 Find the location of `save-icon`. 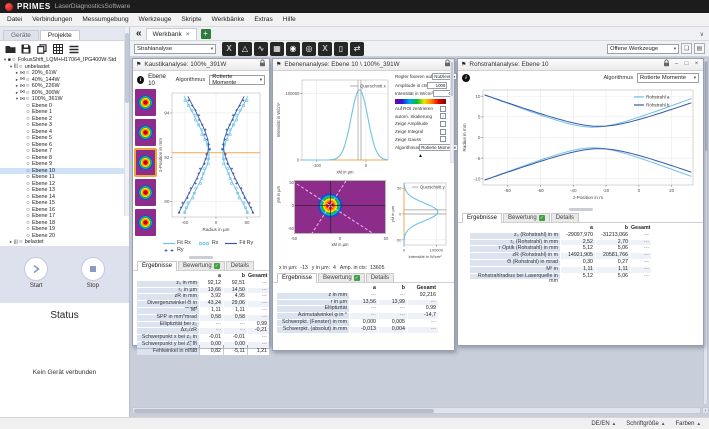

save-icon is located at coordinates (26, 49).